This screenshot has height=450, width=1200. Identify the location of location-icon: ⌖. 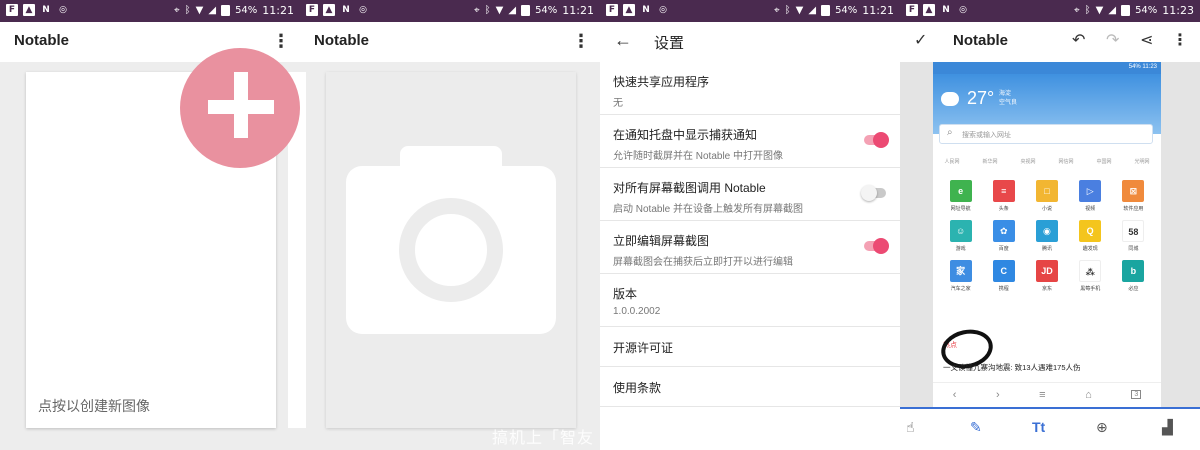
(177, 10).